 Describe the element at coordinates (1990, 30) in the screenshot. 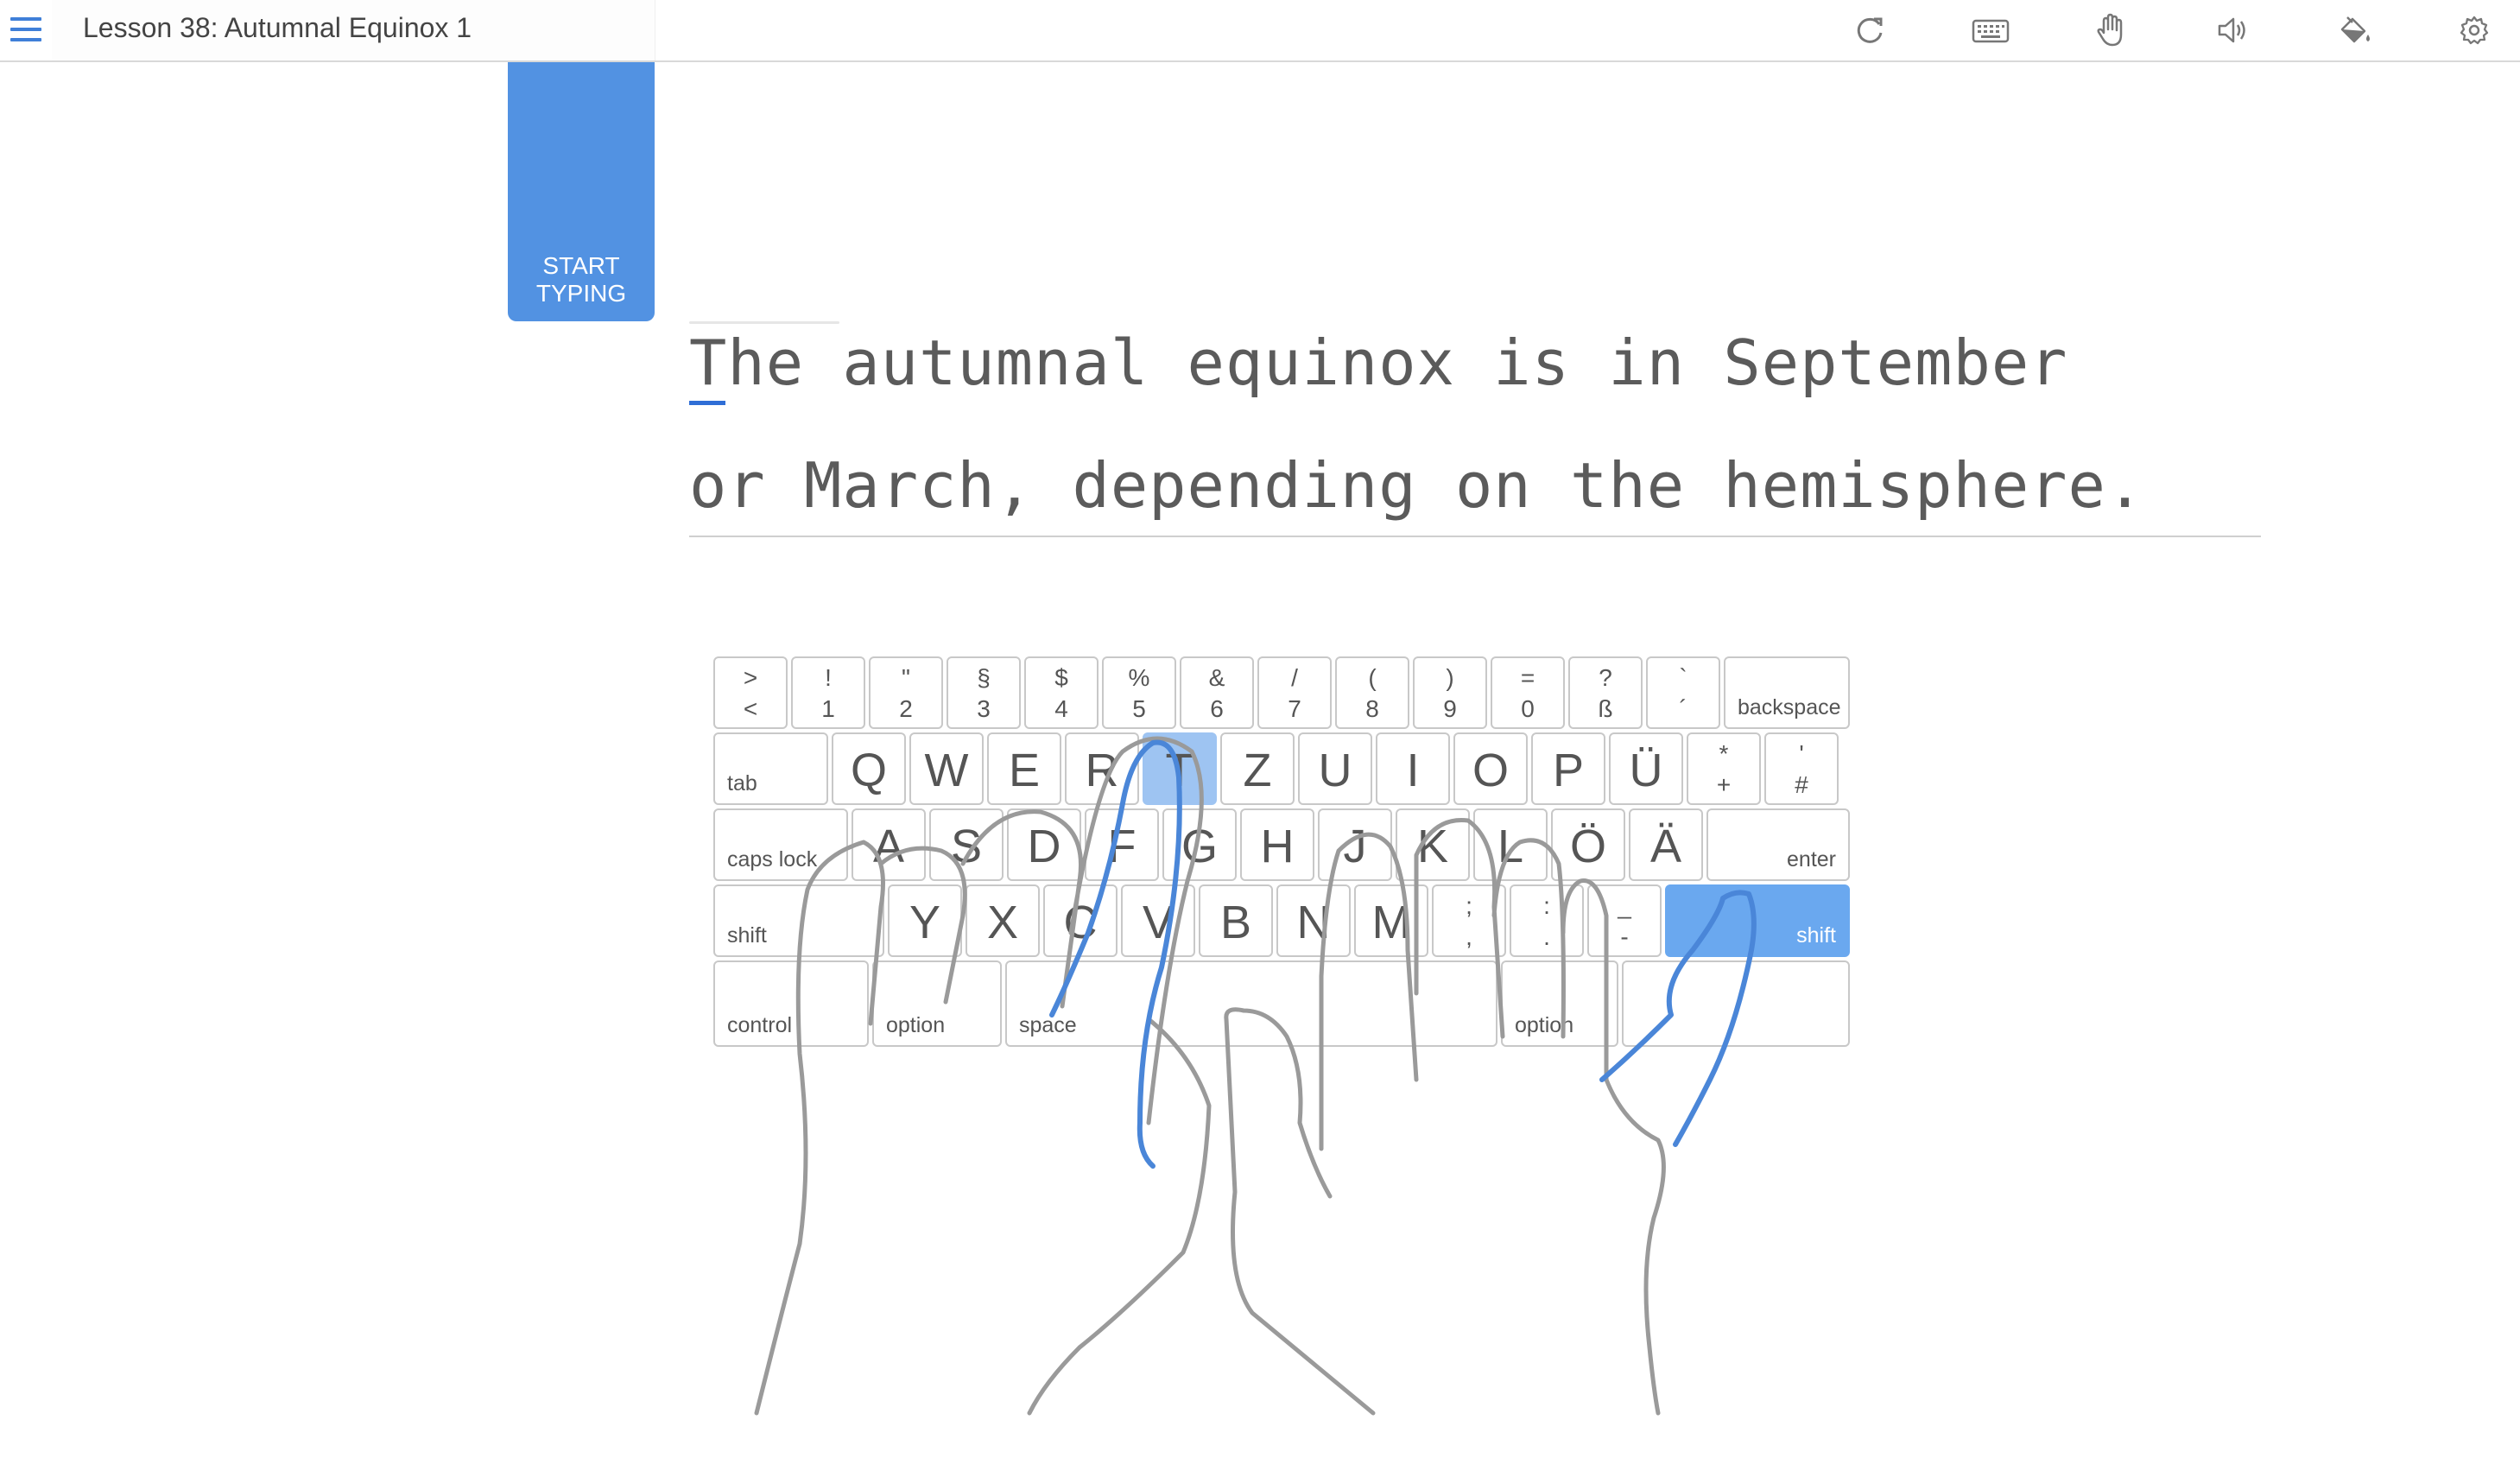

I see `keyboard-icon` at that location.